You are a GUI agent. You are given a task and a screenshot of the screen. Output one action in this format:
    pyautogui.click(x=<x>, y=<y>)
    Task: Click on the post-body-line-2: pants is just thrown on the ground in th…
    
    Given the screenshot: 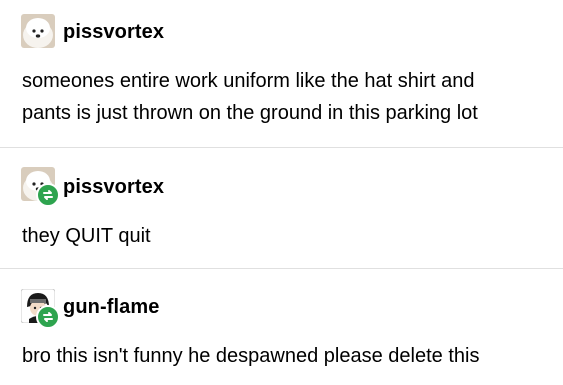 What is the action you would take?
    pyautogui.click(x=250, y=113)
    